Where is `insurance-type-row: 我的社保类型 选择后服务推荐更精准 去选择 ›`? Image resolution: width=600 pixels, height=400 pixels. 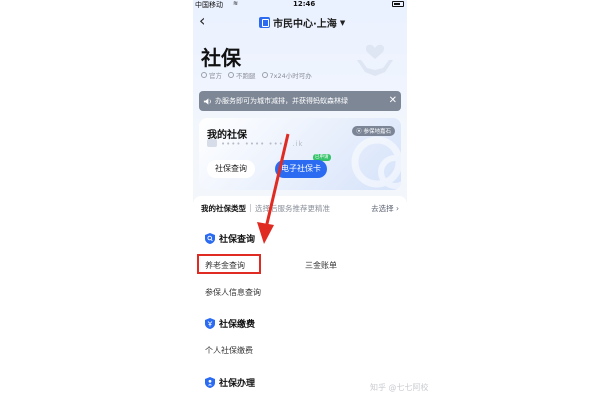 insurance-type-row: 我的社保类型 选择后服务推荐更精准 去选择 › is located at coordinates (300, 208).